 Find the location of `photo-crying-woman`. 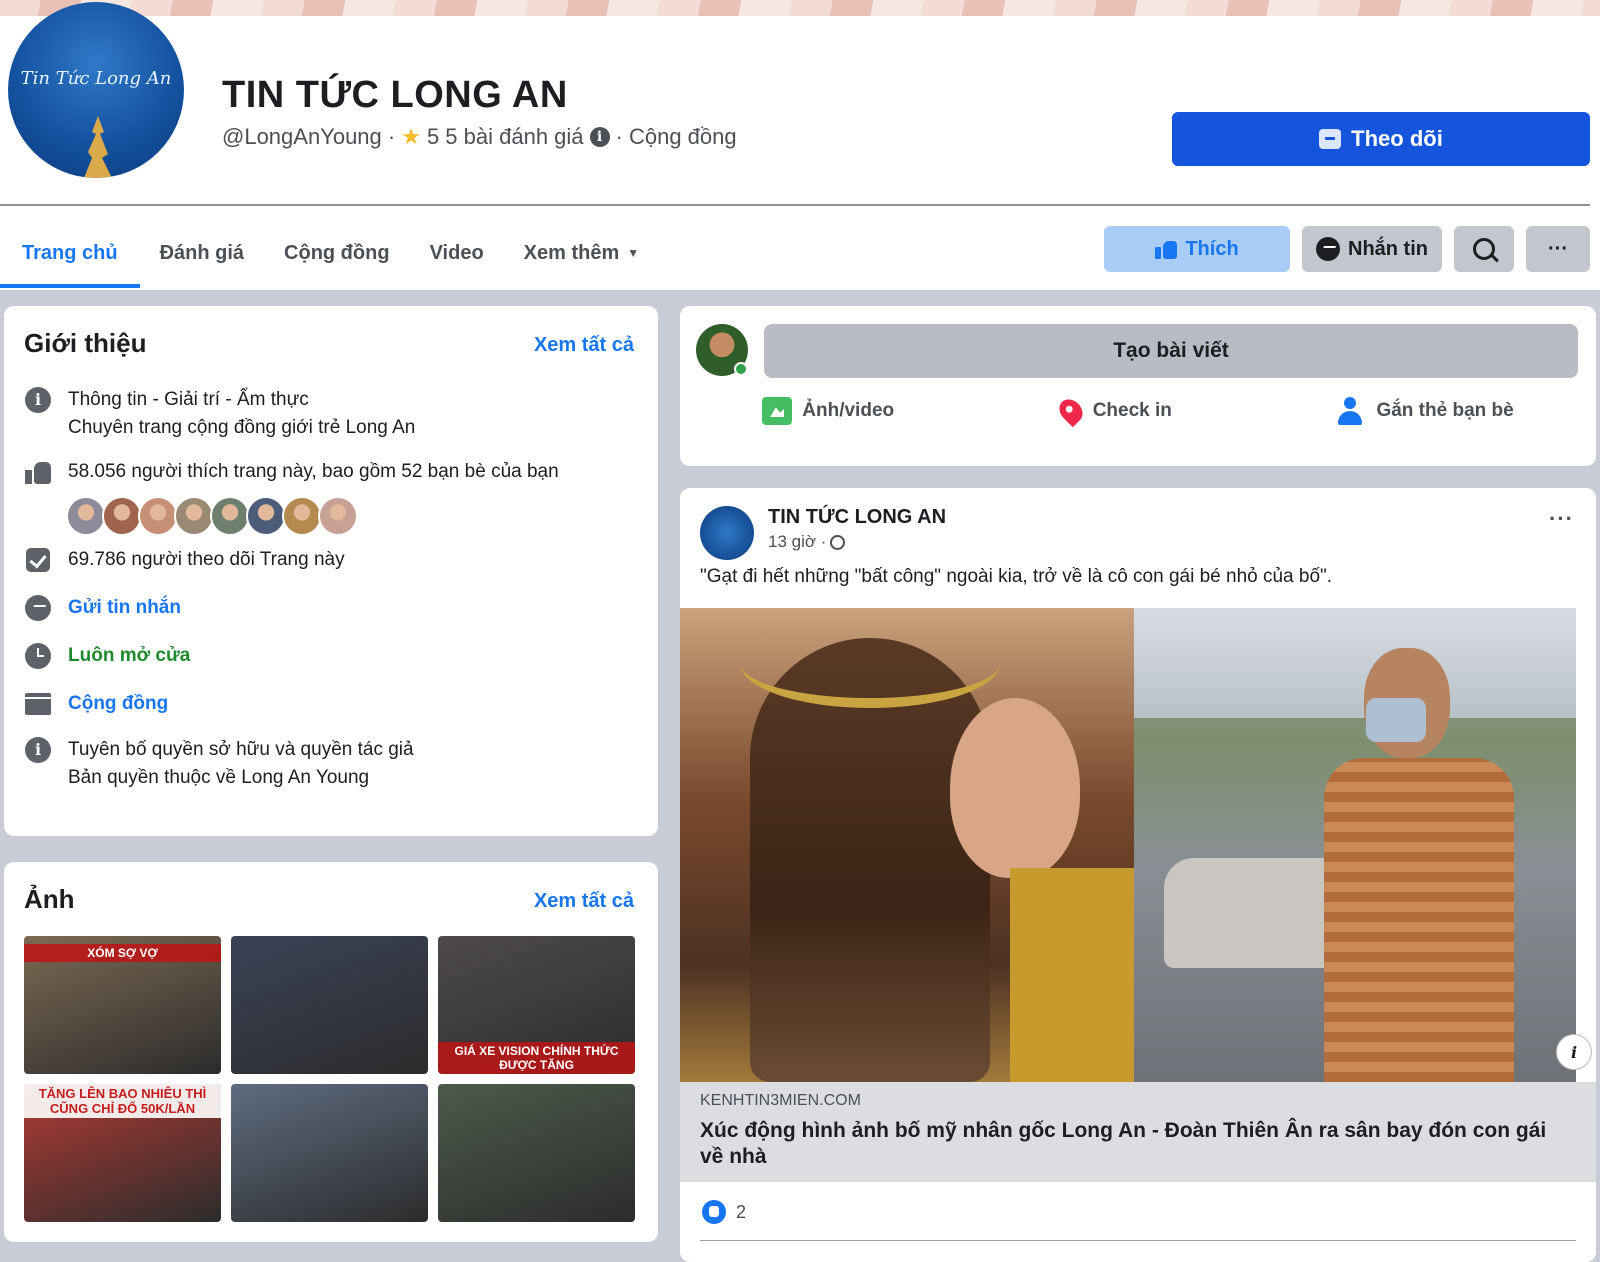

photo-crying-woman is located at coordinates (907, 845).